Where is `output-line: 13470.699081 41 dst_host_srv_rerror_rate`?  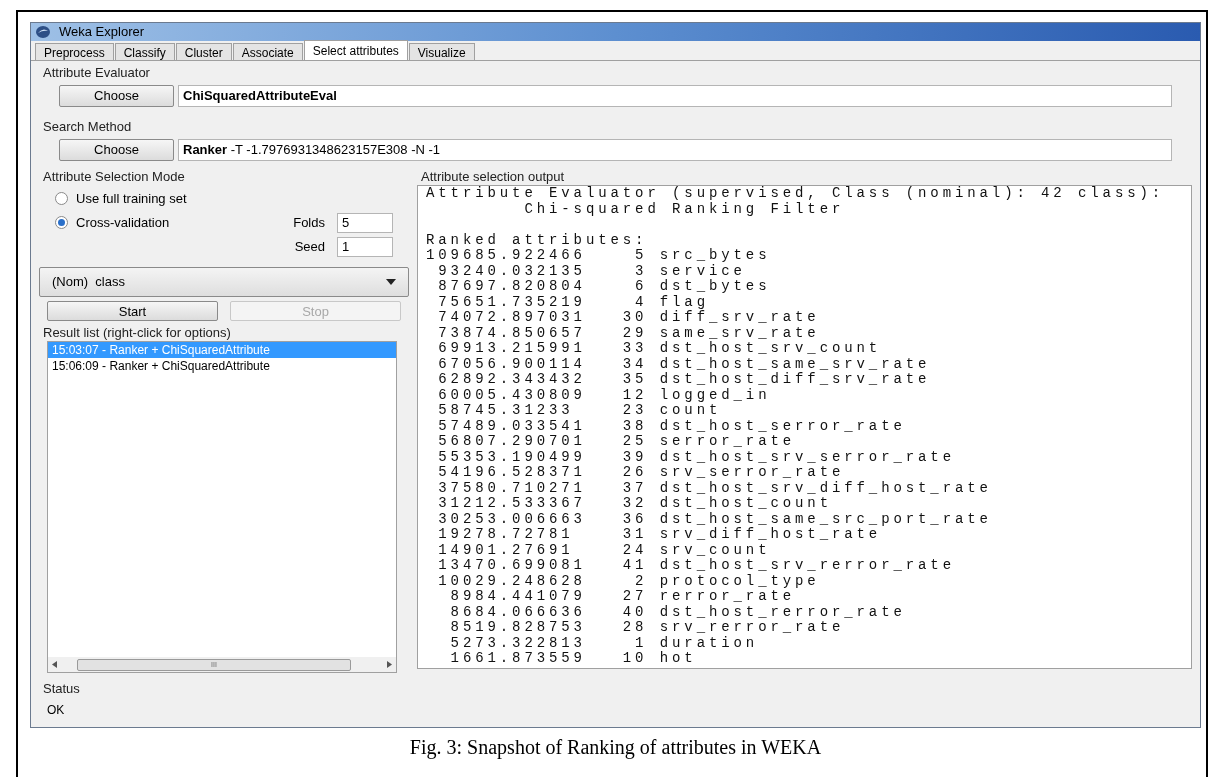 output-line: 13470.699081 41 dst_host_srv_rerror_rate is located at coordinates (696, 566).